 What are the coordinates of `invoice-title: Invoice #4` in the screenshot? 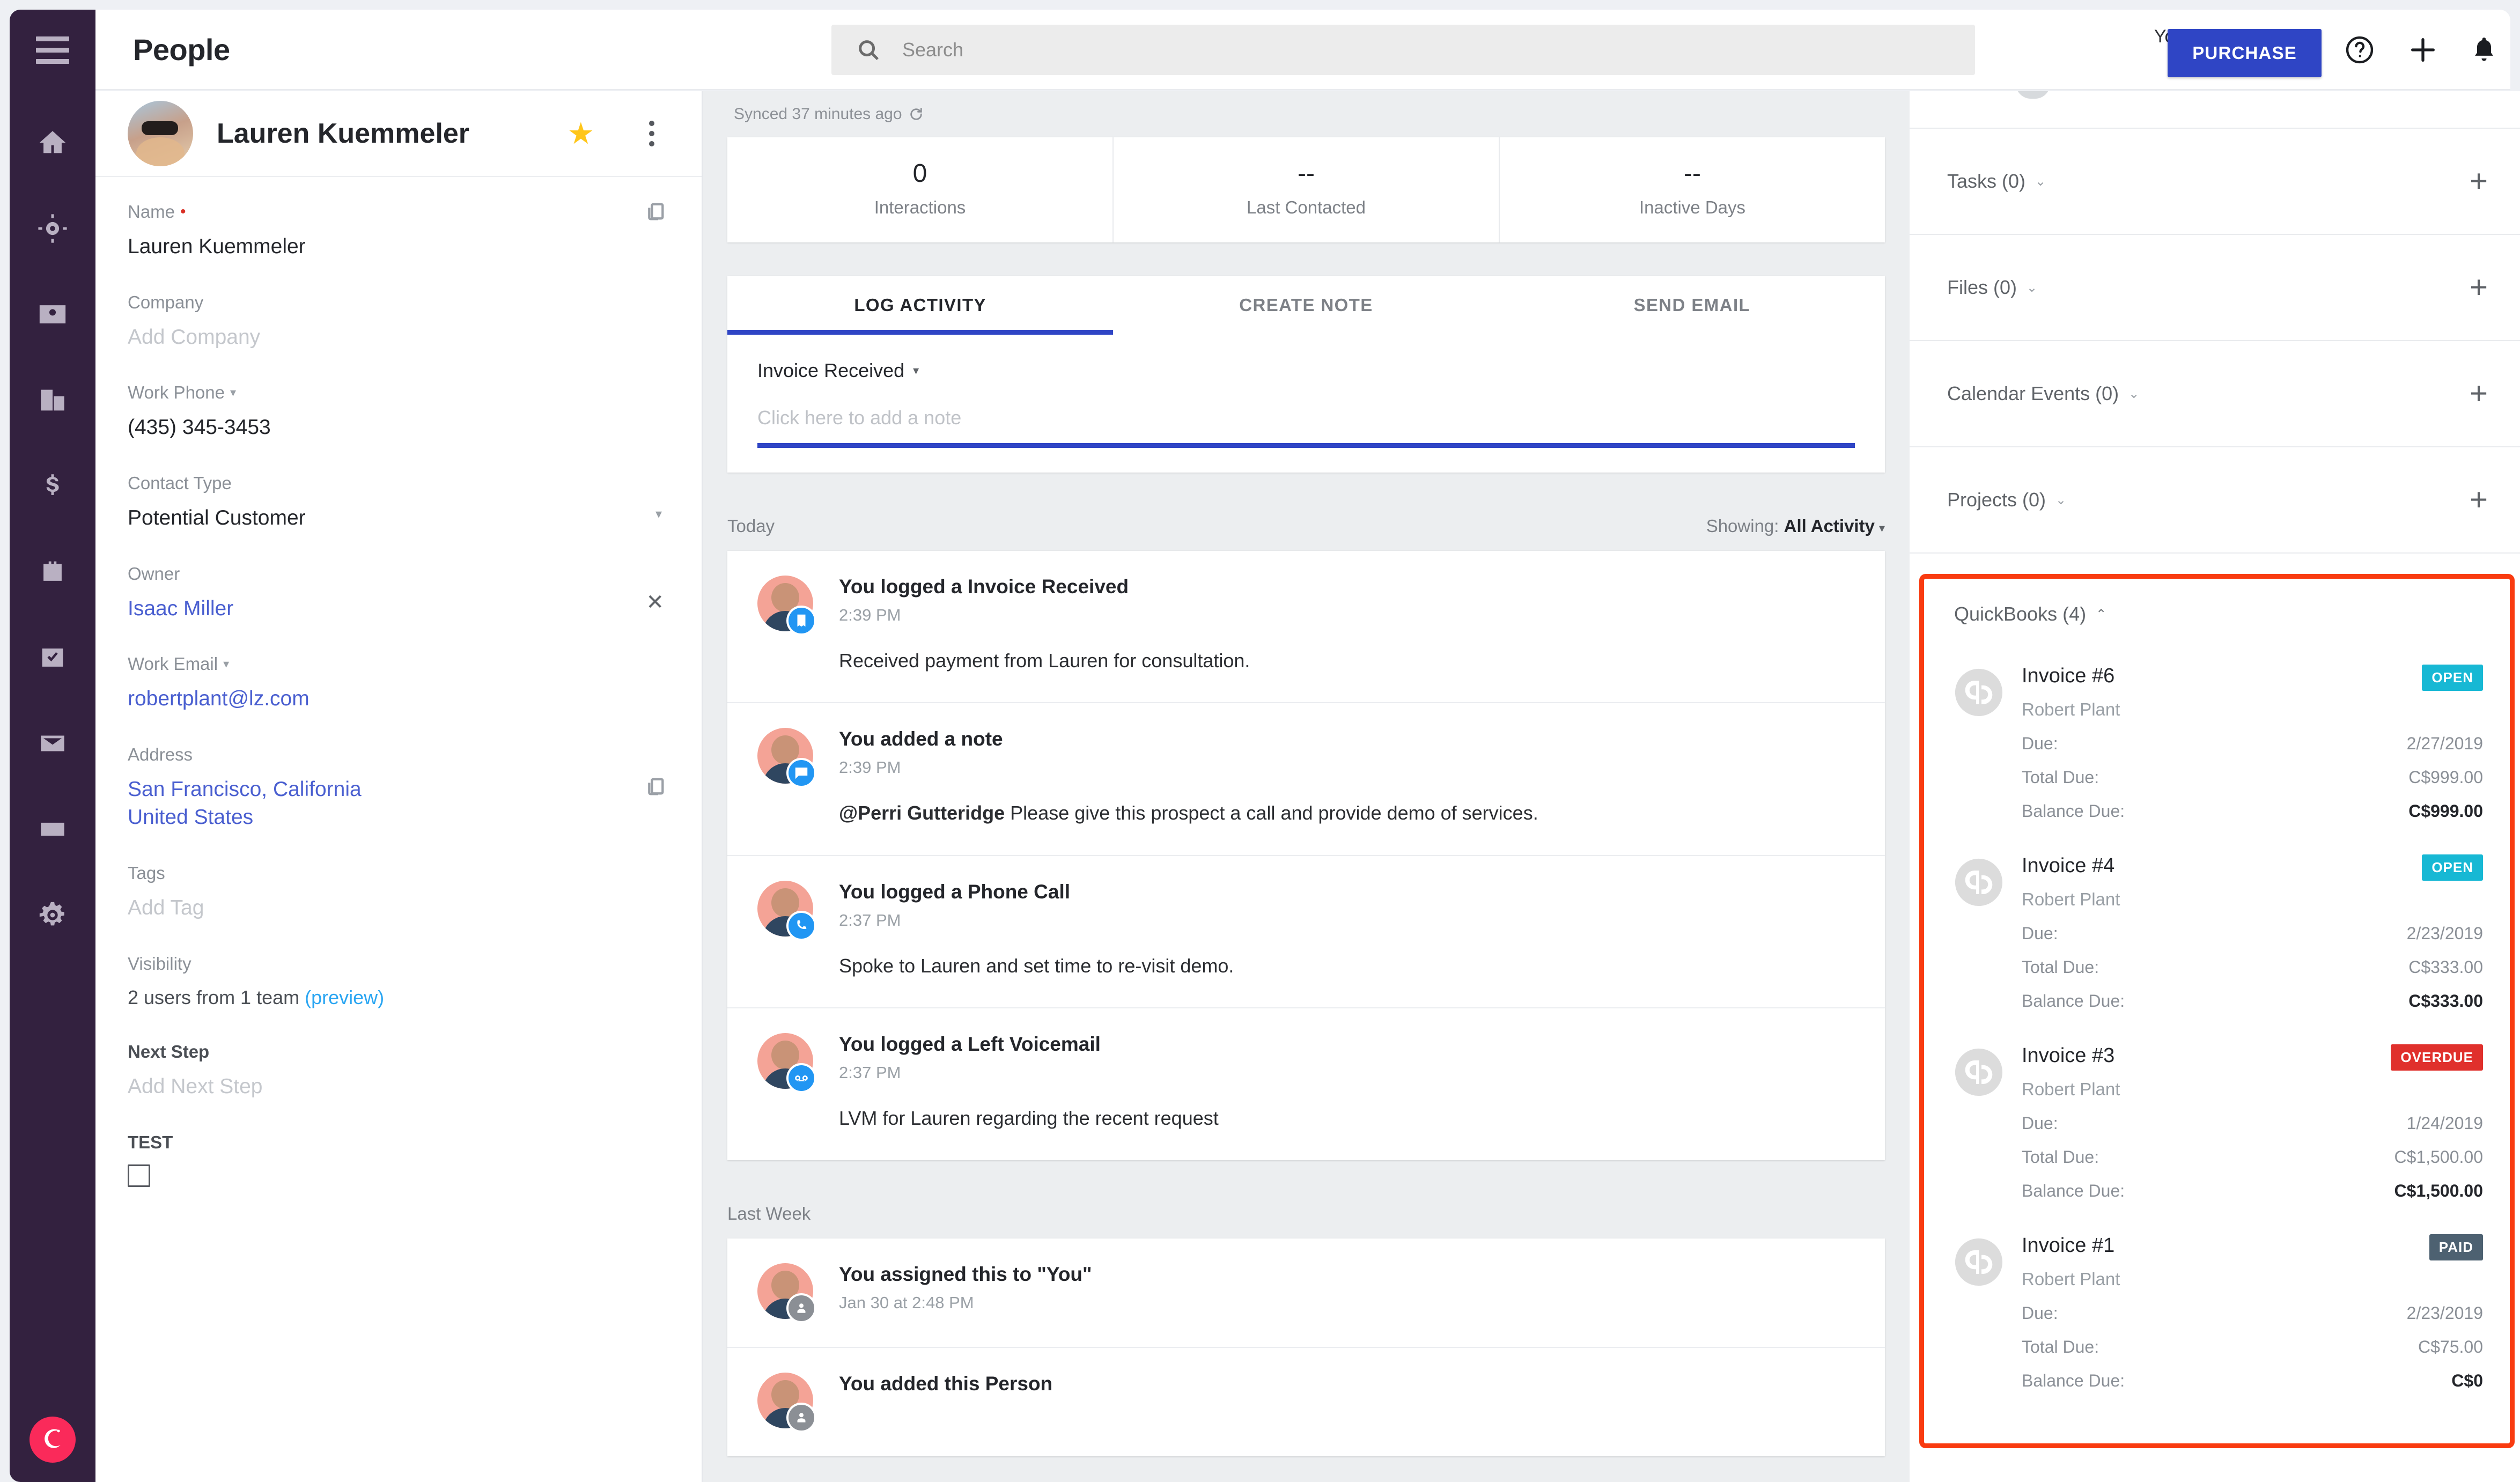 It's located at (2068, 866).